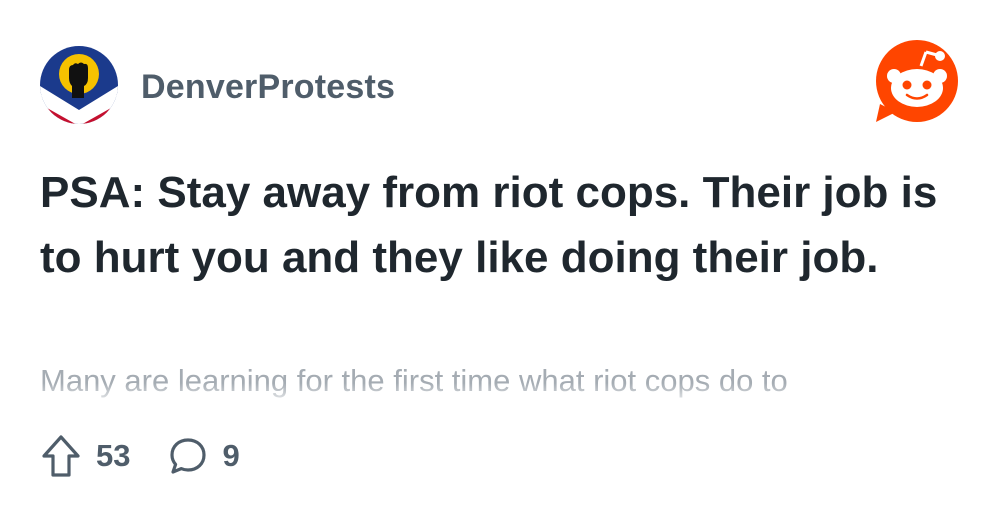  What do you see at coordinates (61, 456) in the screenshot?
I see `upvote-arrow-icon` at bounding box center [61, 456].